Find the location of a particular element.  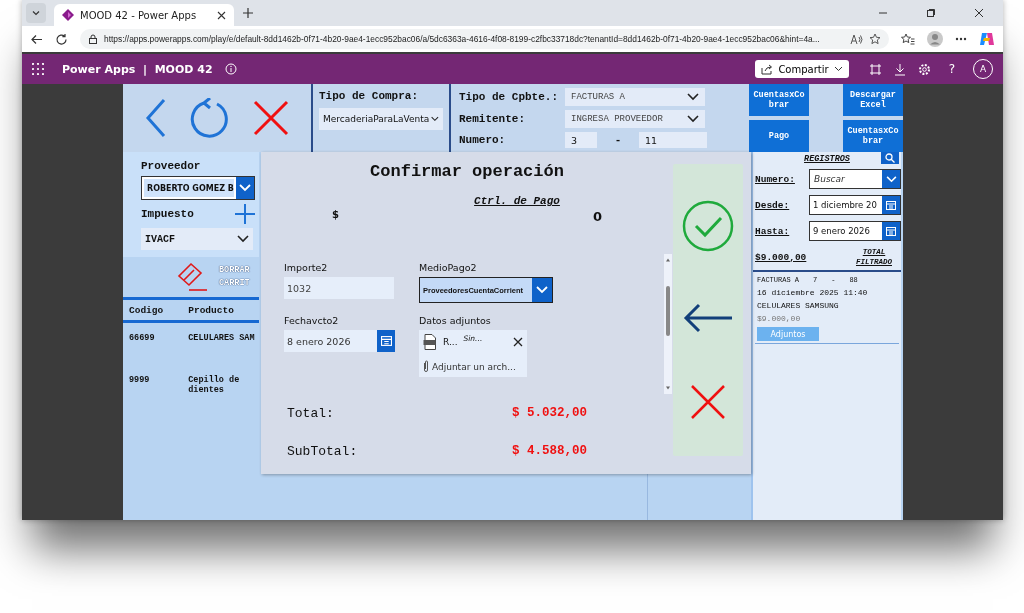

back-arrow-icon is located at coordinates (708, 318).